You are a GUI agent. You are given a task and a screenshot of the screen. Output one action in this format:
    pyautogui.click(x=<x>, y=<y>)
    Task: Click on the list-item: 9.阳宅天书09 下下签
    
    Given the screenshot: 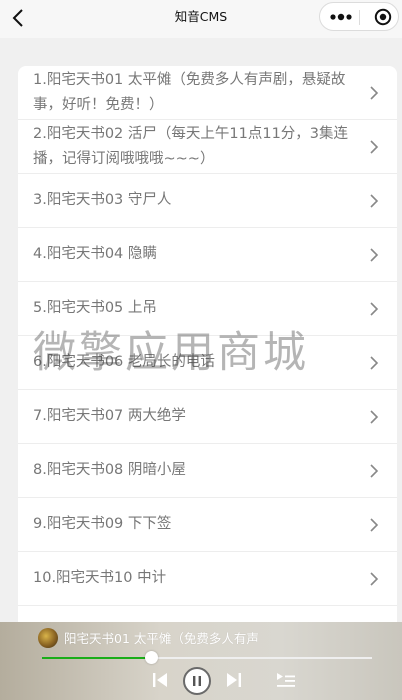 What is the action you would take?
    pyautogui.click(x=207, y=525)
    